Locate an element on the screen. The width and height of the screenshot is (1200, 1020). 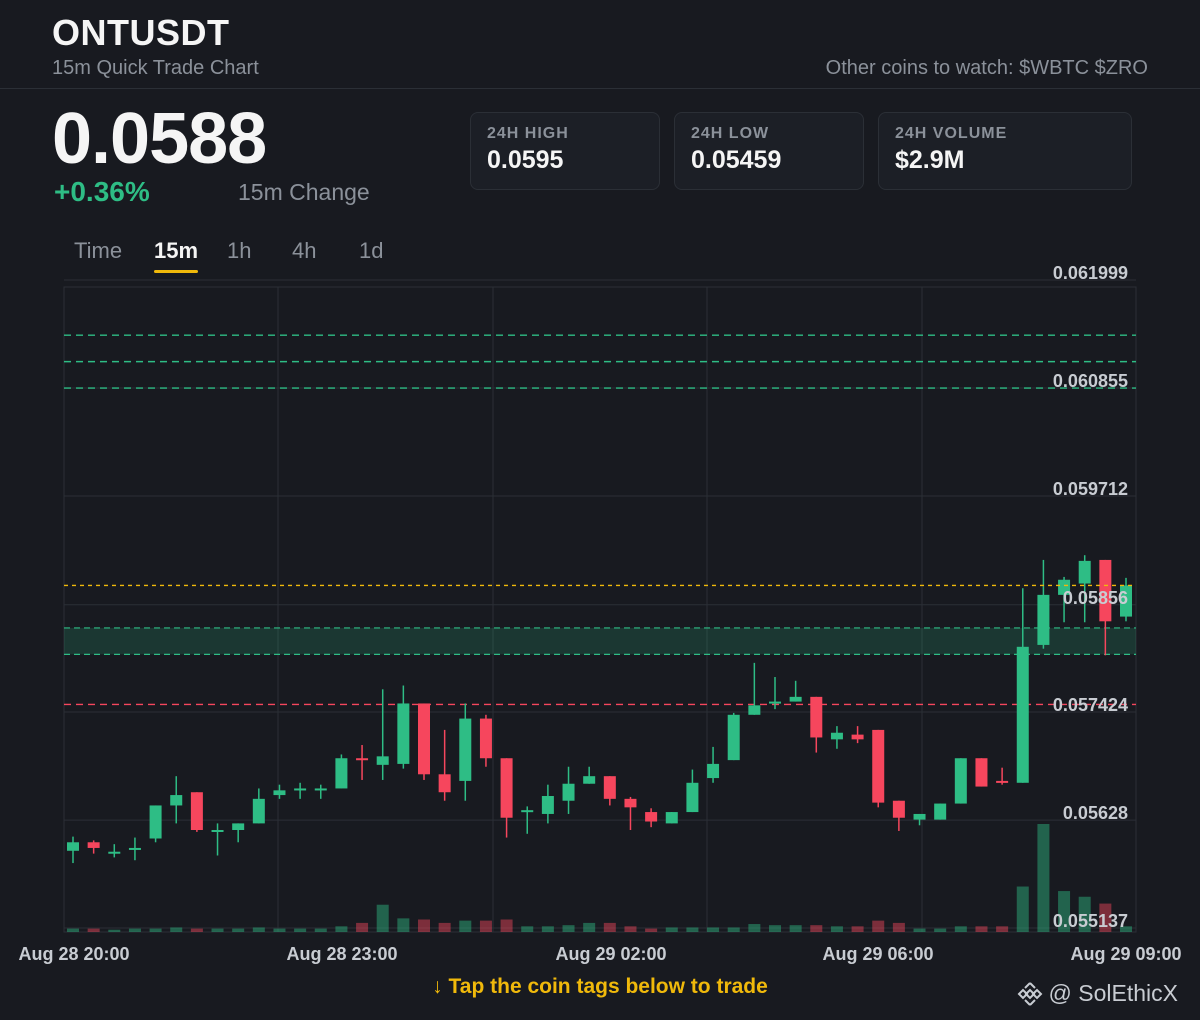
binance-logo-icon is located at coordinates (1029, 993).